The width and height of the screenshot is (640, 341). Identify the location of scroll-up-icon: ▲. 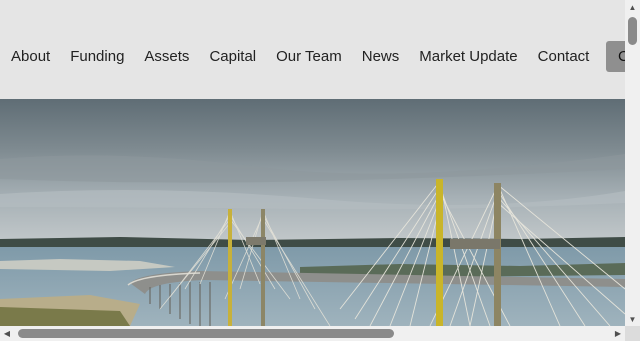
(632, 7).